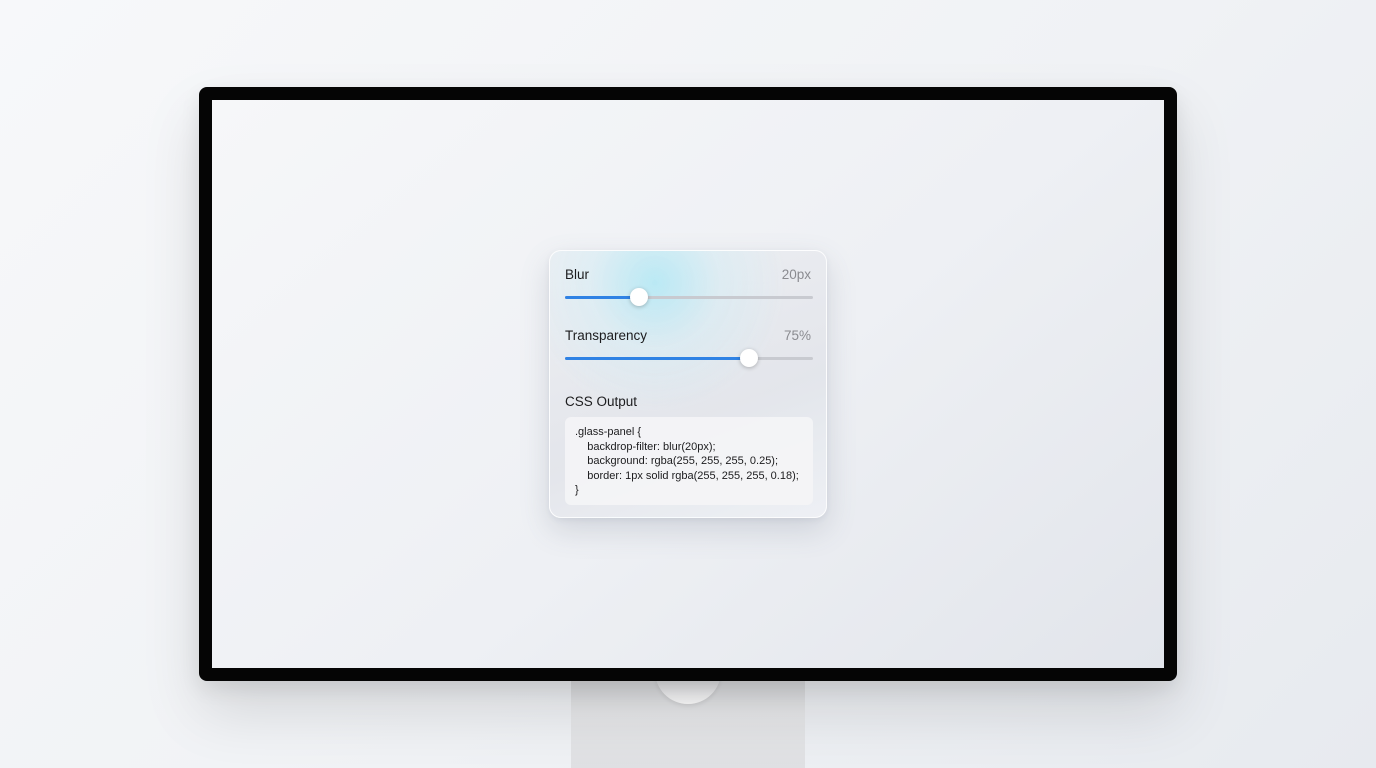 The height and width of the screenshot is (768, 1376). Describe the element at coordinates (577, 274) in the screenshot. I see `blur-label: Blur` at that location.